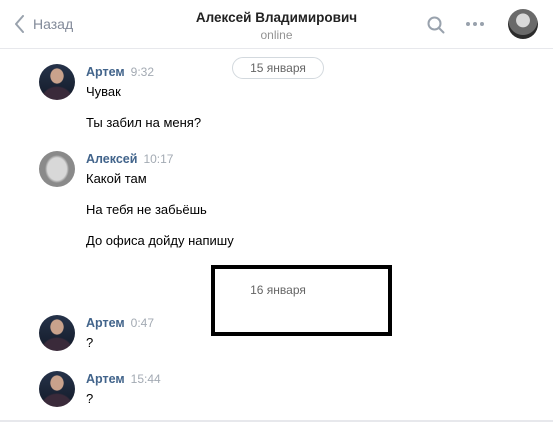  I want to click on message-meta: Артем 9:32, so click(120, 72).